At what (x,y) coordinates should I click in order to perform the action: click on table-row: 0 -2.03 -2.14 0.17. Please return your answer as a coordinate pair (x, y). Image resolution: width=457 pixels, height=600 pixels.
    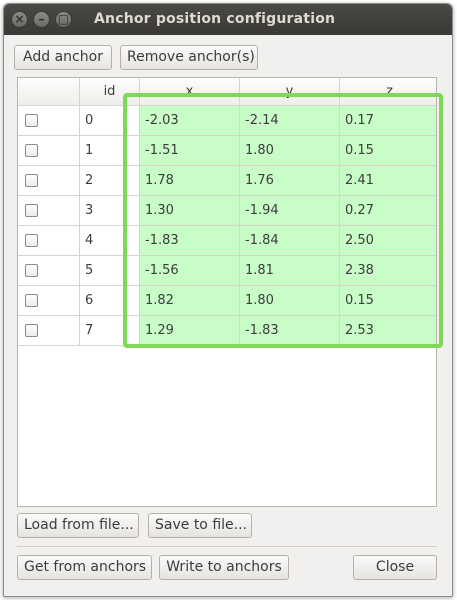
    Looking at the image, I should click on (227, 121).